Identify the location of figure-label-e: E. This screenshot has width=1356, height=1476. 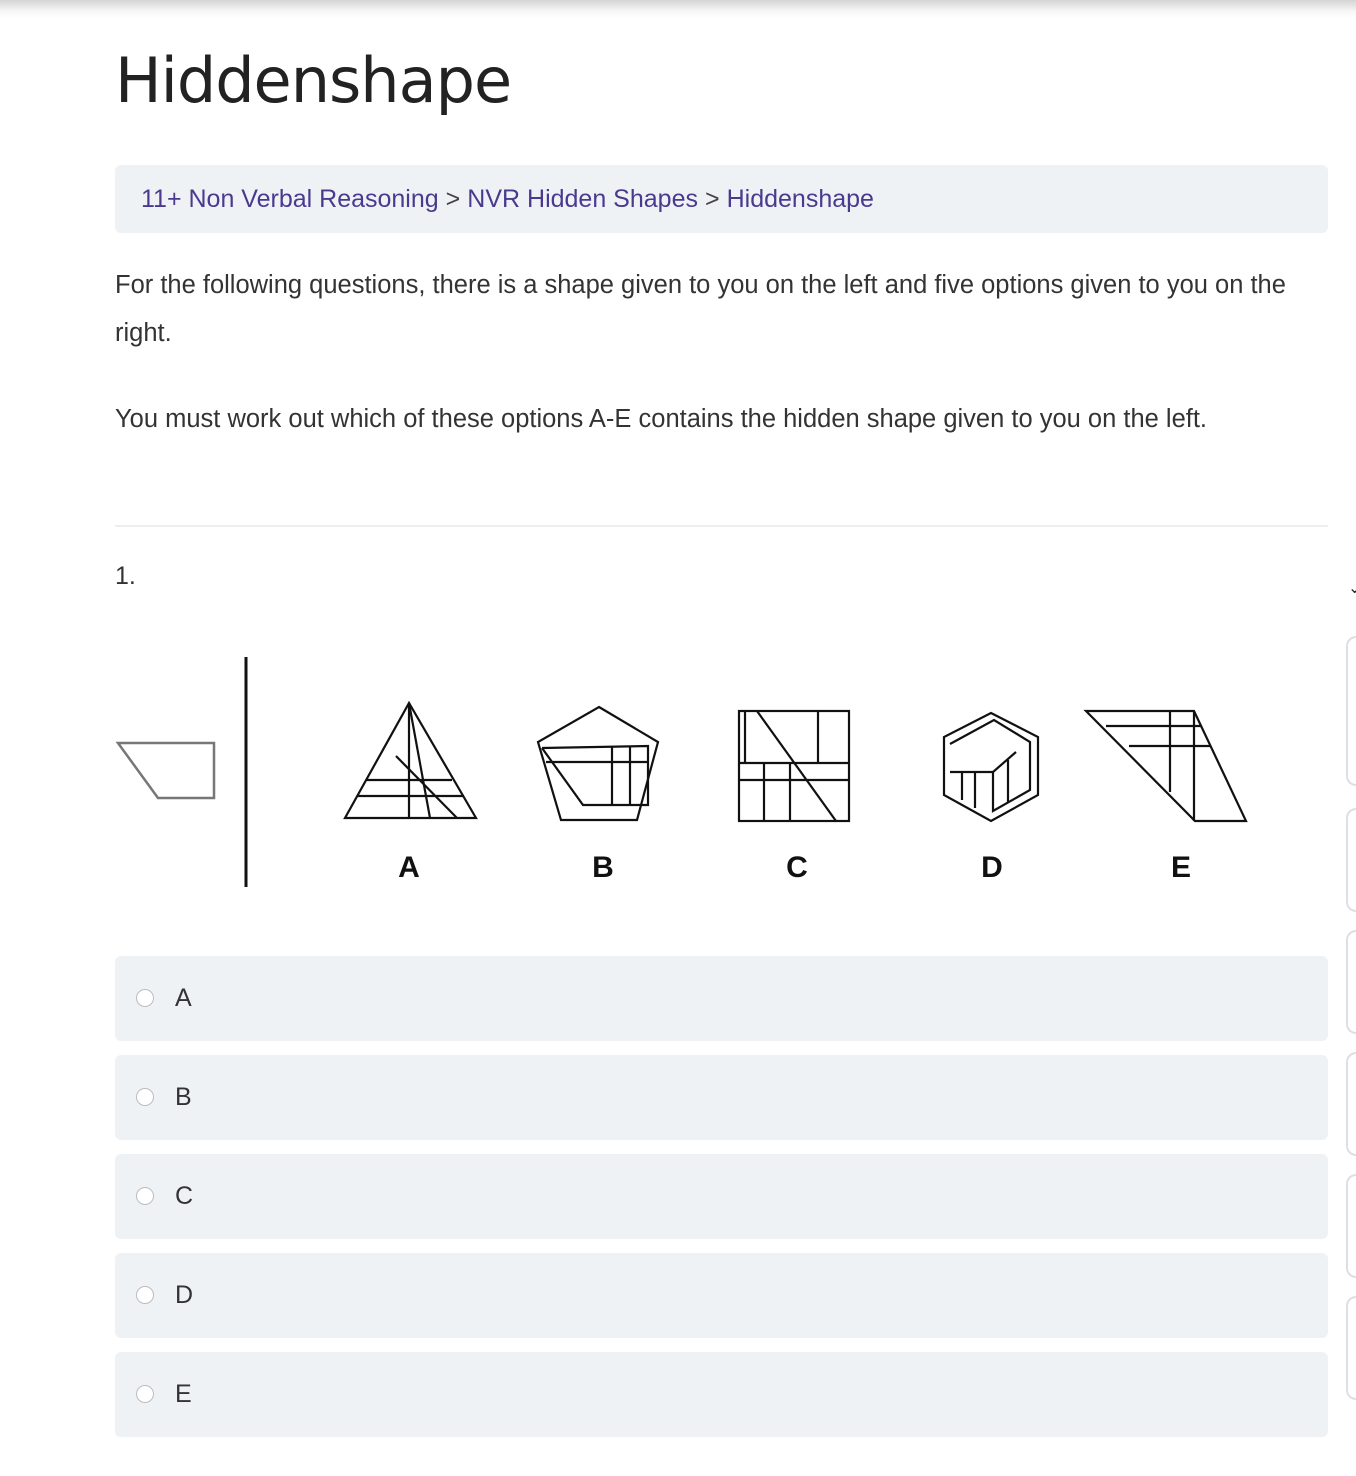
(1181, 867).